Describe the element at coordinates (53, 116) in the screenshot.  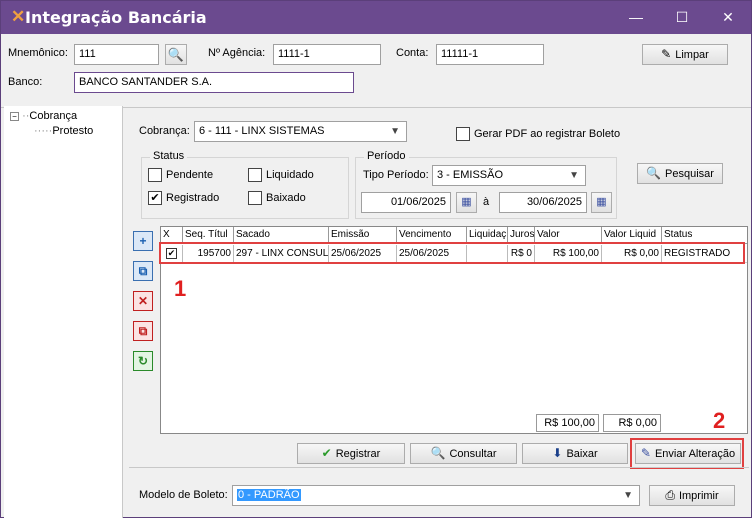
I see `tree-item-label: Cobrança` at that location.